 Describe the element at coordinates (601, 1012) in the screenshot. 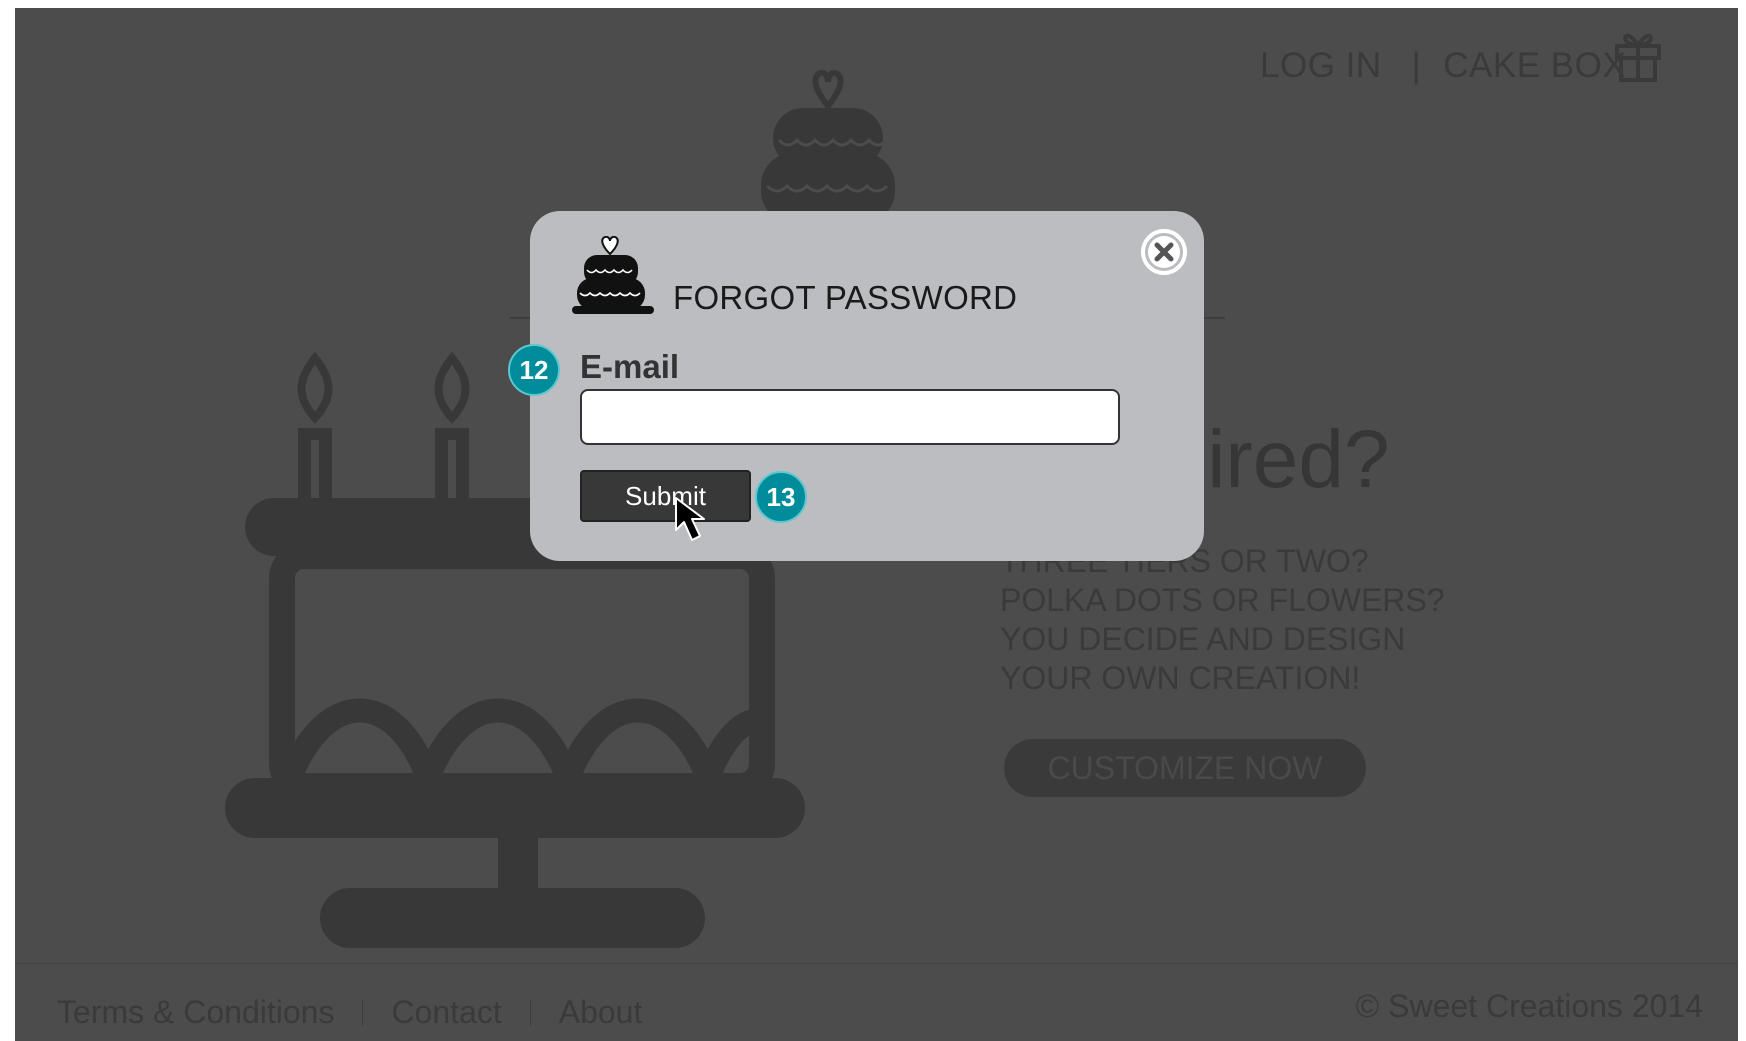

I see `about-link: About` at that location.